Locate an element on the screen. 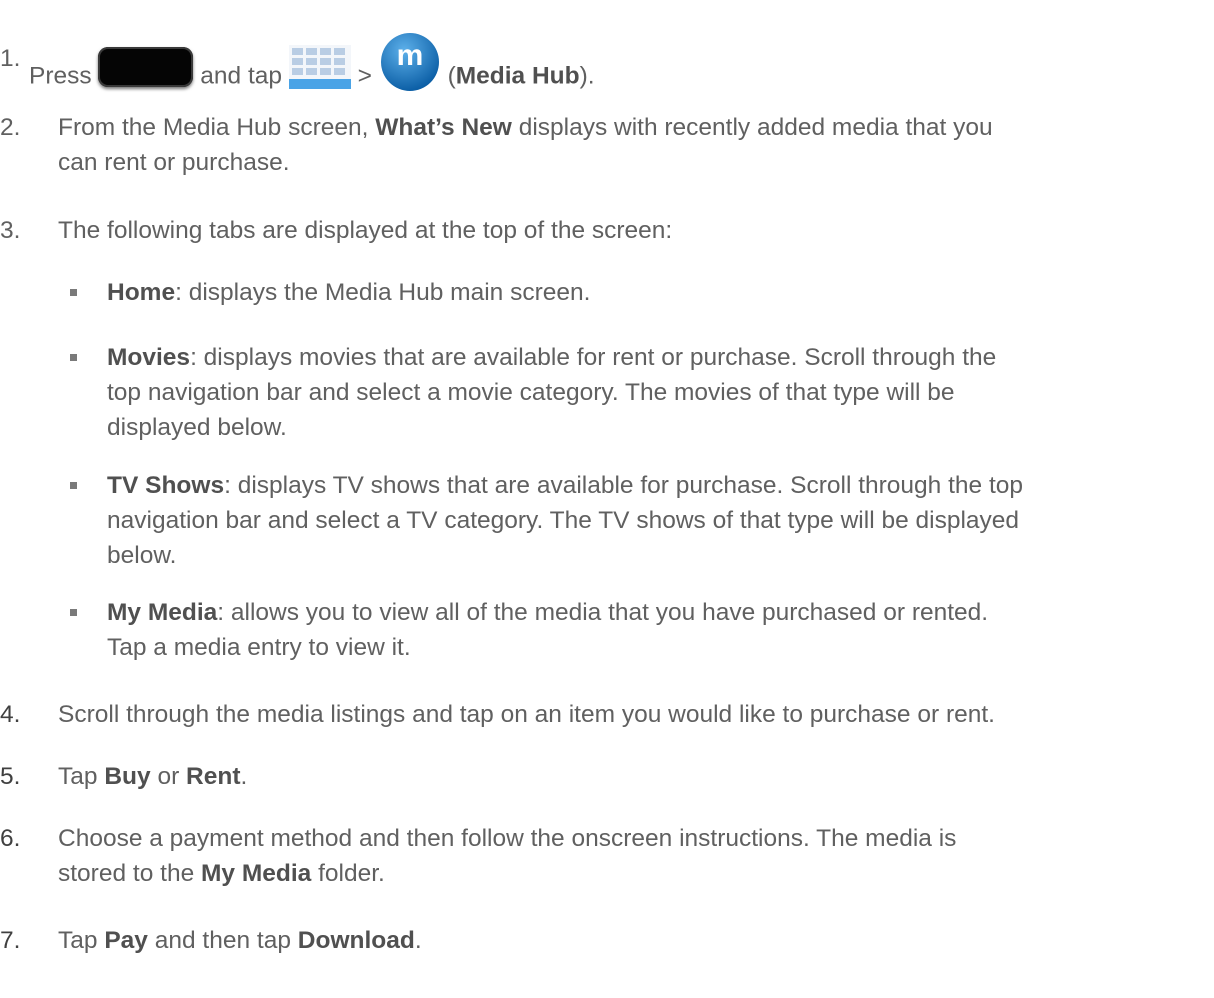  download-label: Download is located at coordinates (356, 940).